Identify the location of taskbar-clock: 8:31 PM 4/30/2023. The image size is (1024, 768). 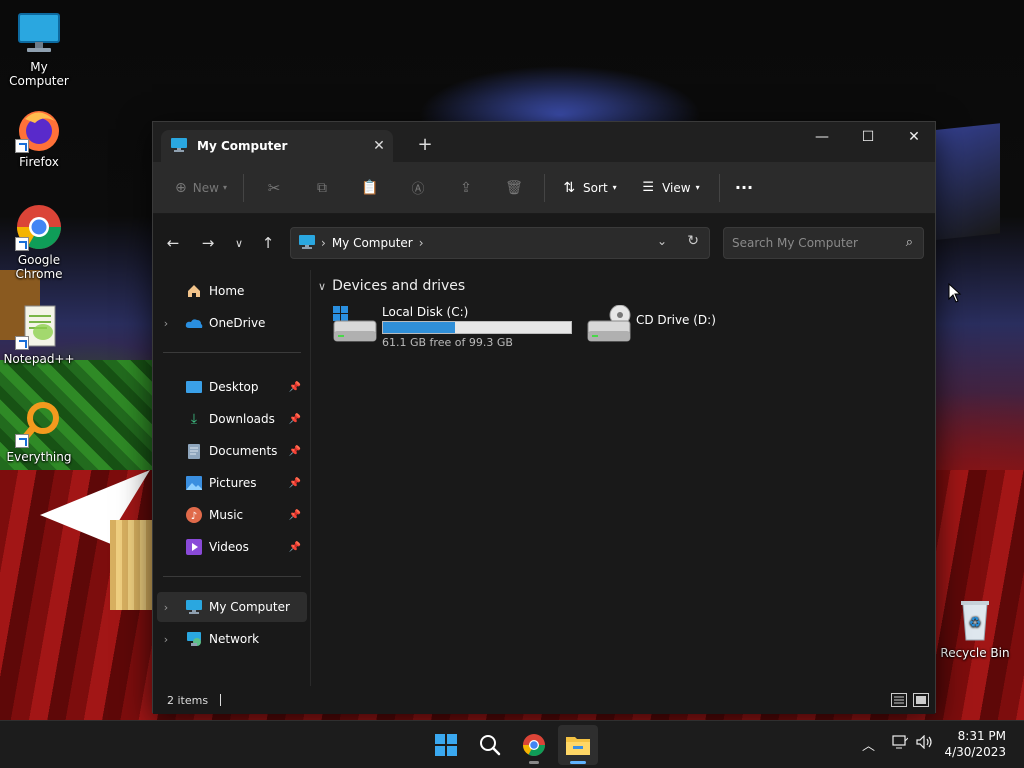
(975, 744).